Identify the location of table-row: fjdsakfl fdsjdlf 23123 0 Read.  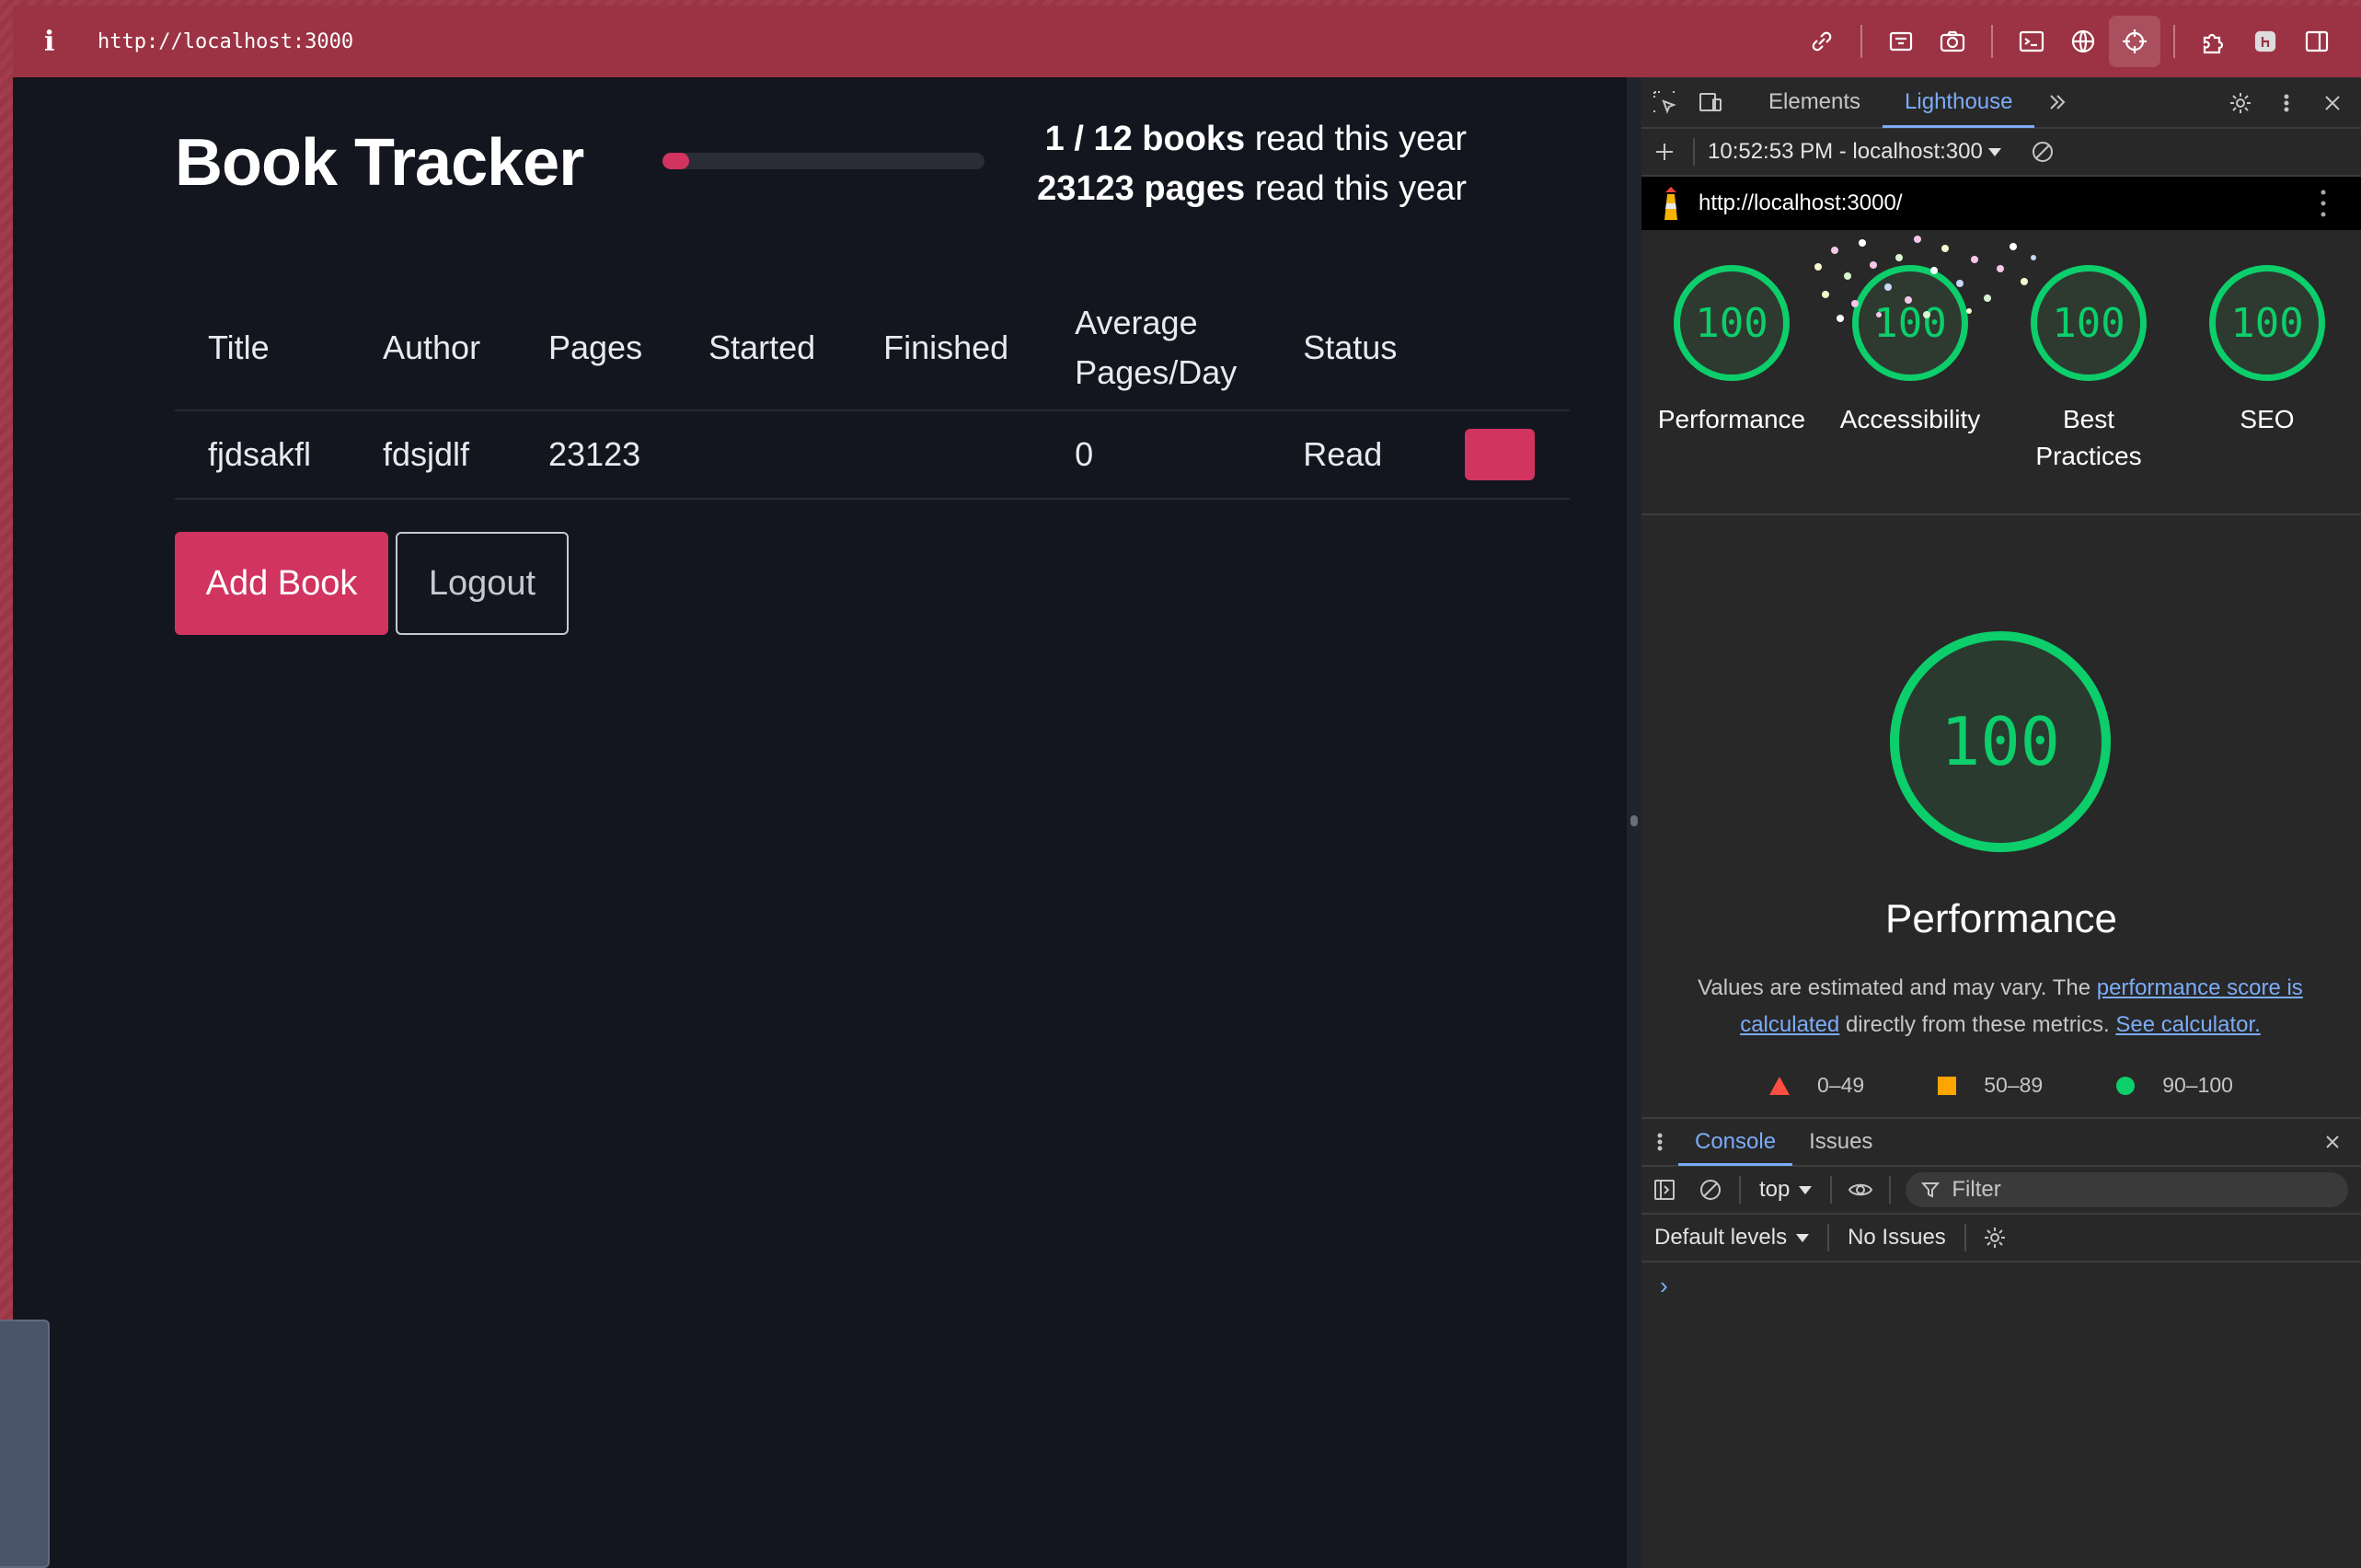
(872, 455).